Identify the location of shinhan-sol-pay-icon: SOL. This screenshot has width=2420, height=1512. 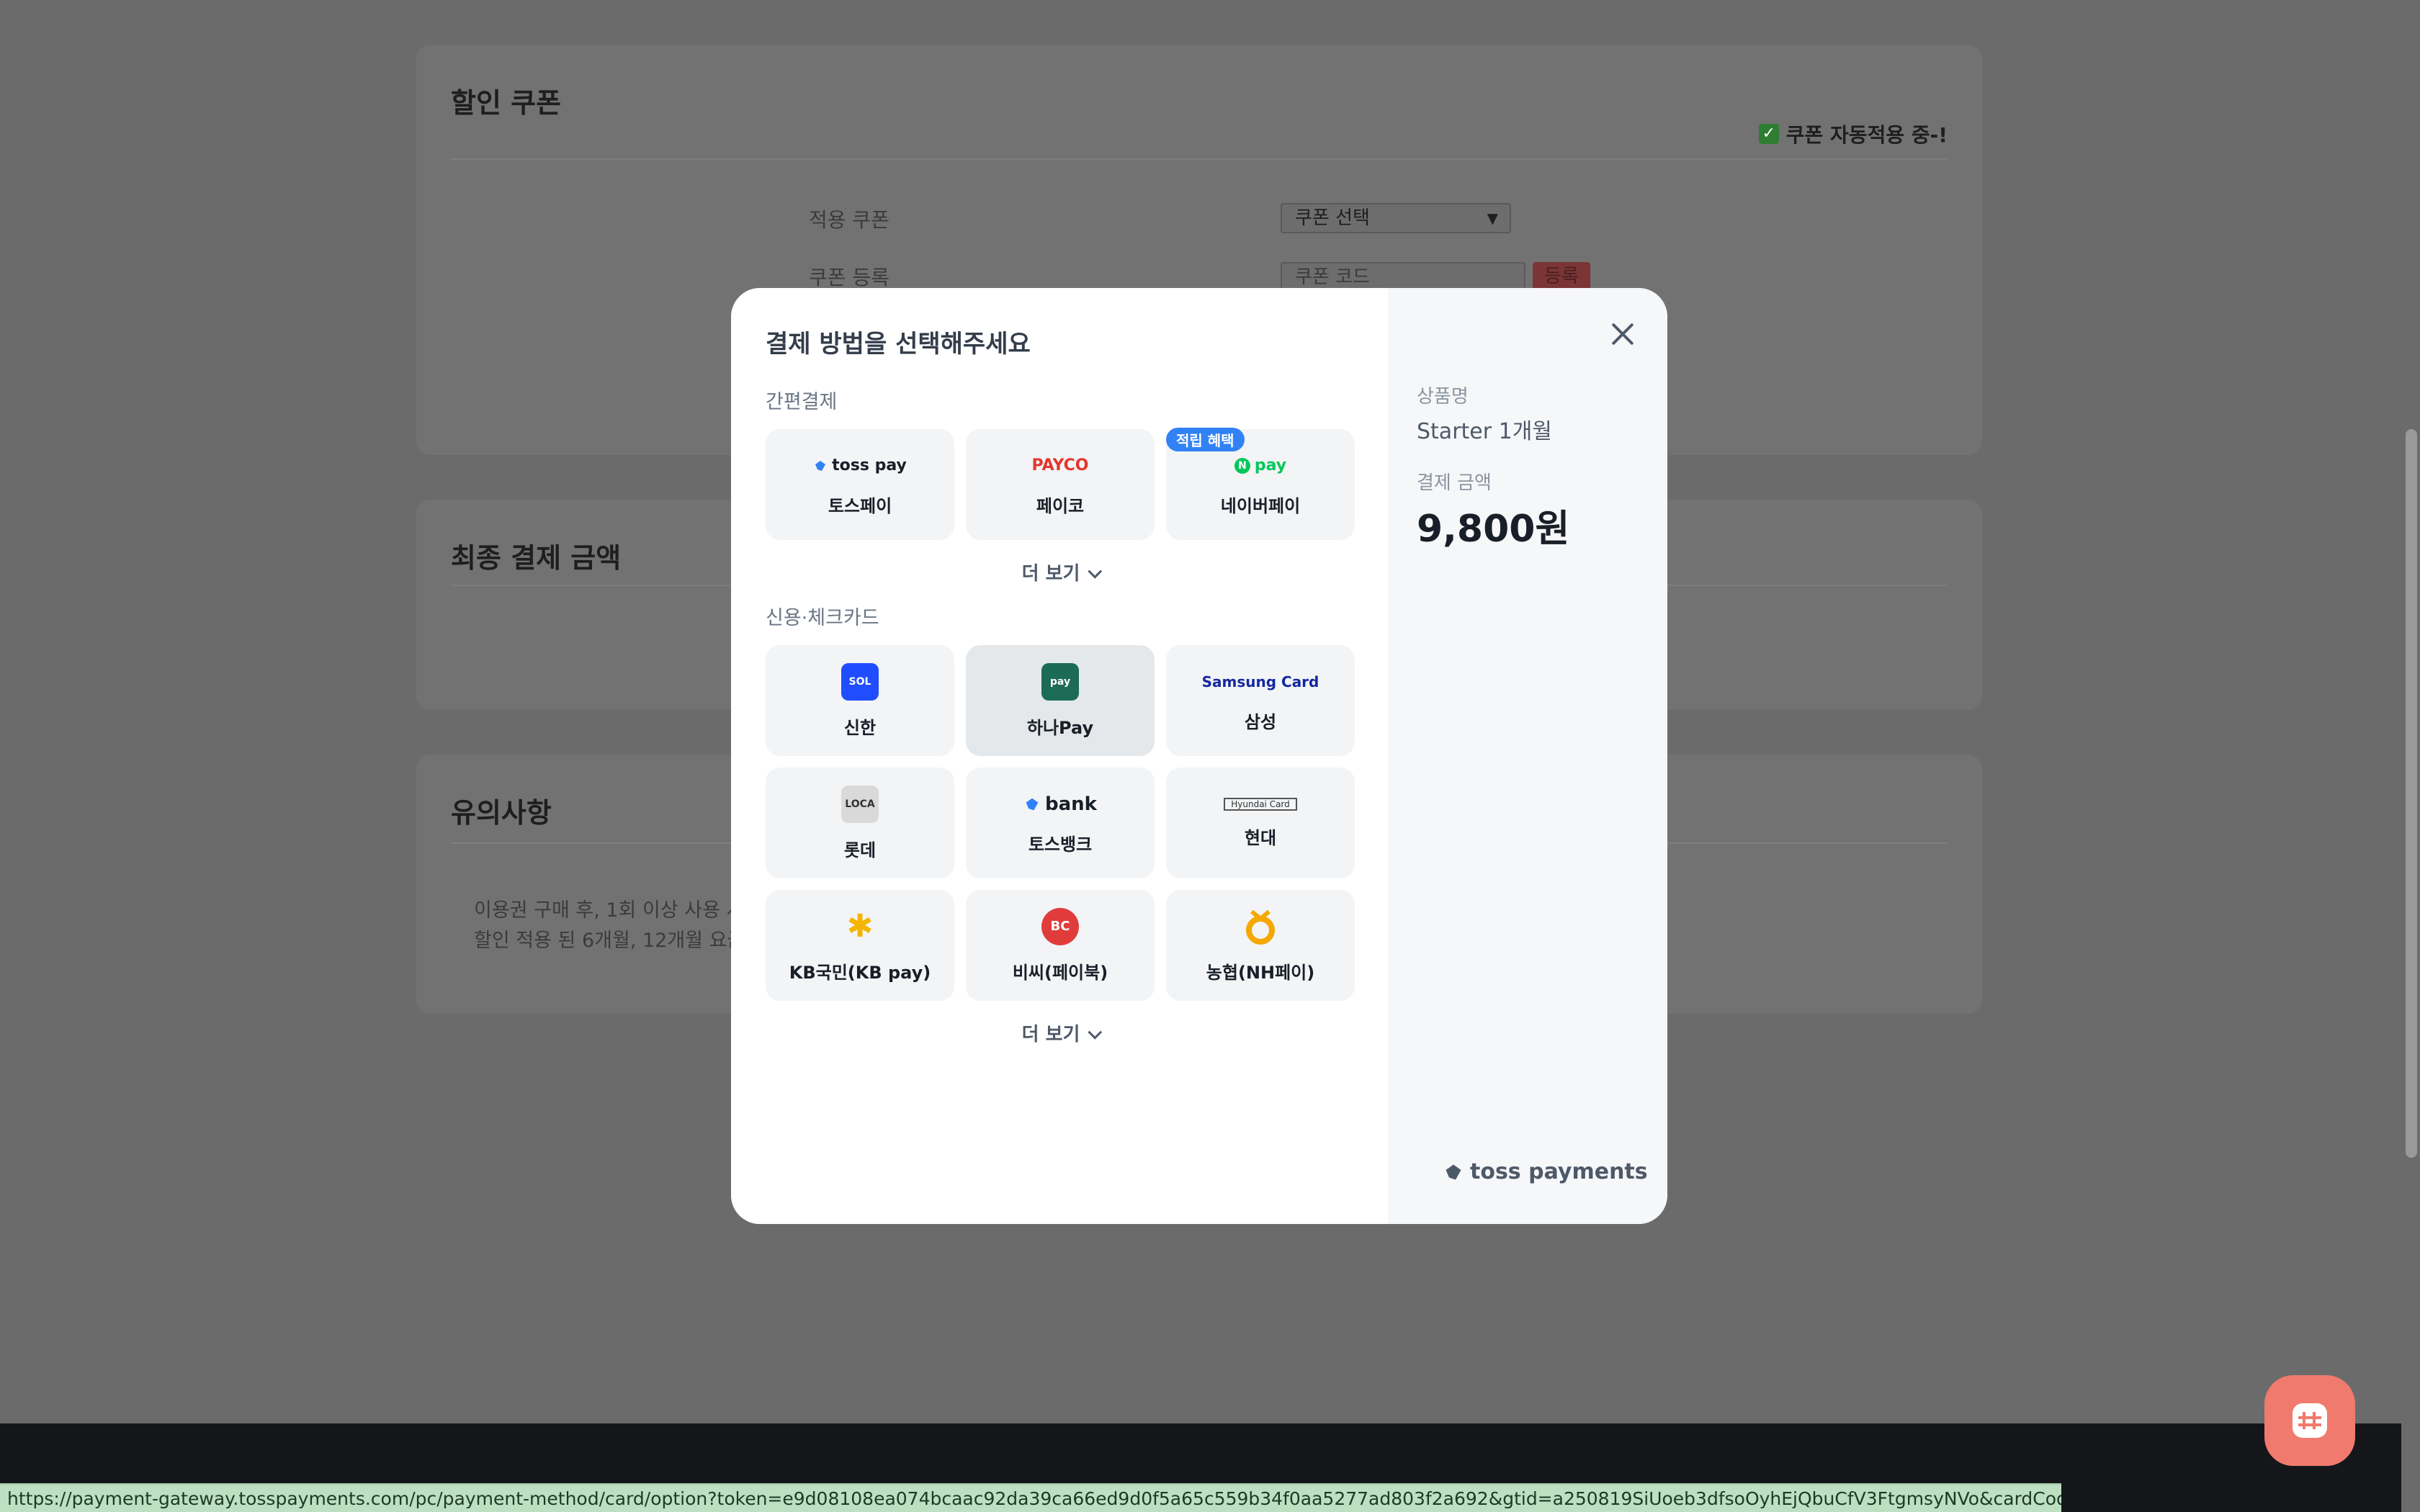
(860, 681).